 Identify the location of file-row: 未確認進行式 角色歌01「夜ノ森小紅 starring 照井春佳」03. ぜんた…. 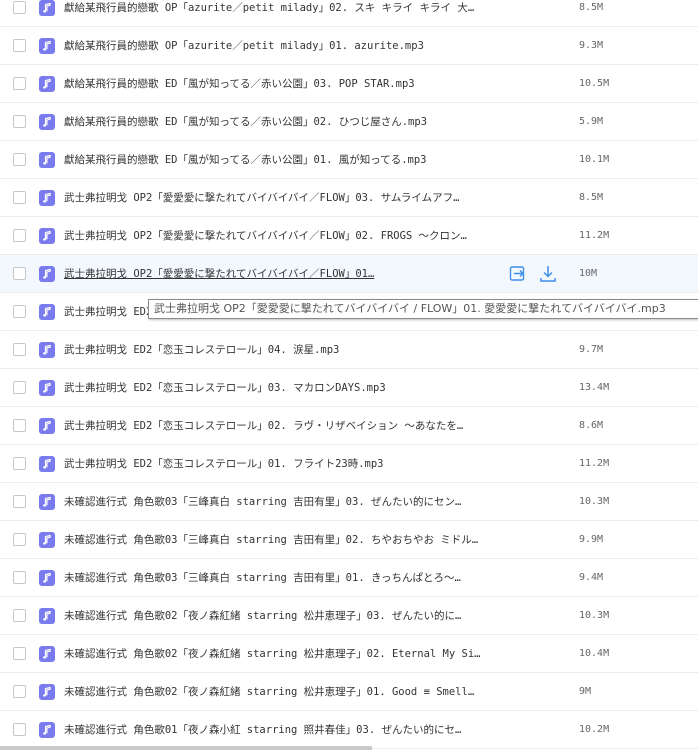
(349, 730).